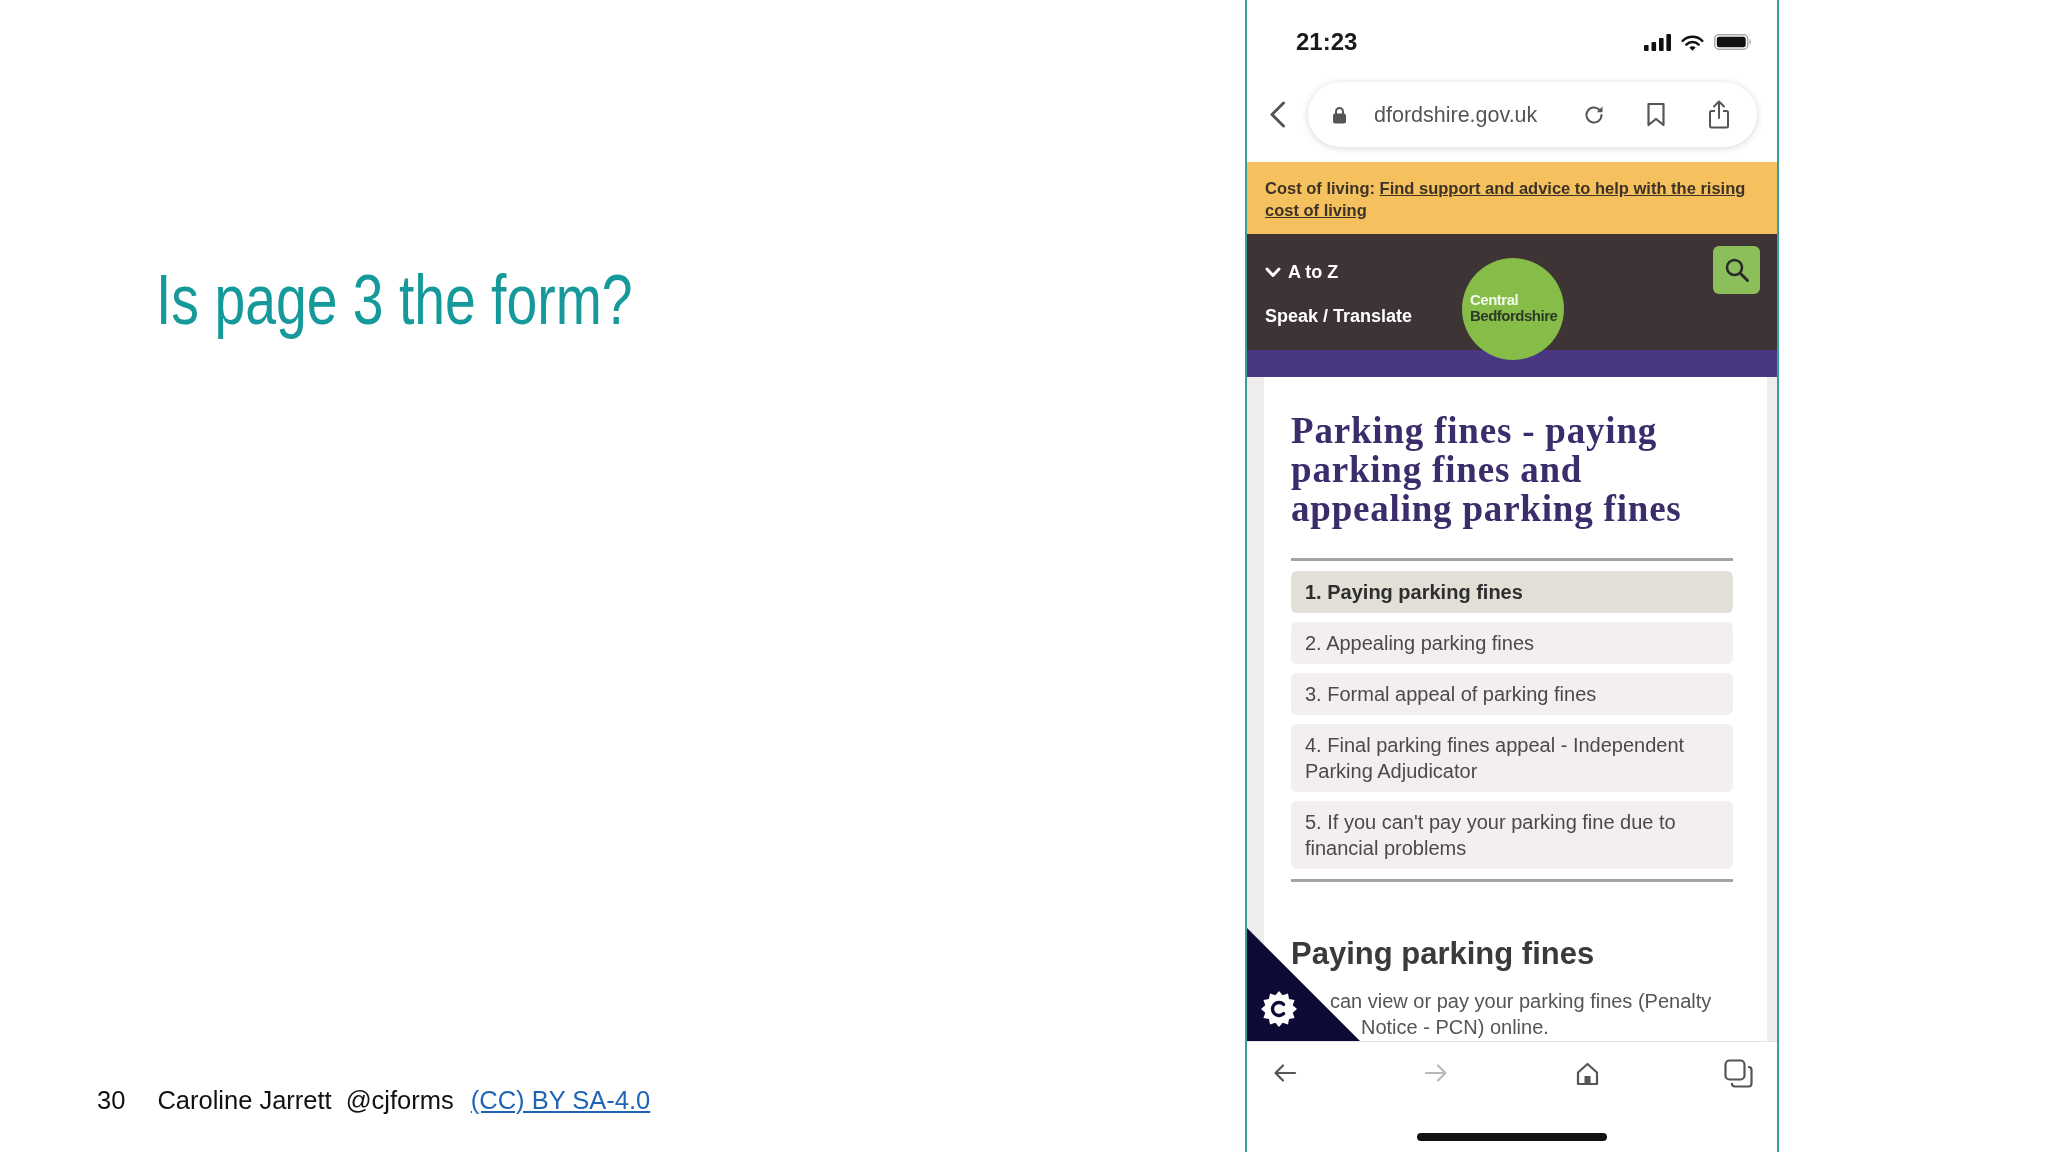 This screenshot has height=1152, width=2048. What do you see at coordinates (1279, 1009) in the screenshot?
I see `seal-icon` at bounding box center [1279, 1009].